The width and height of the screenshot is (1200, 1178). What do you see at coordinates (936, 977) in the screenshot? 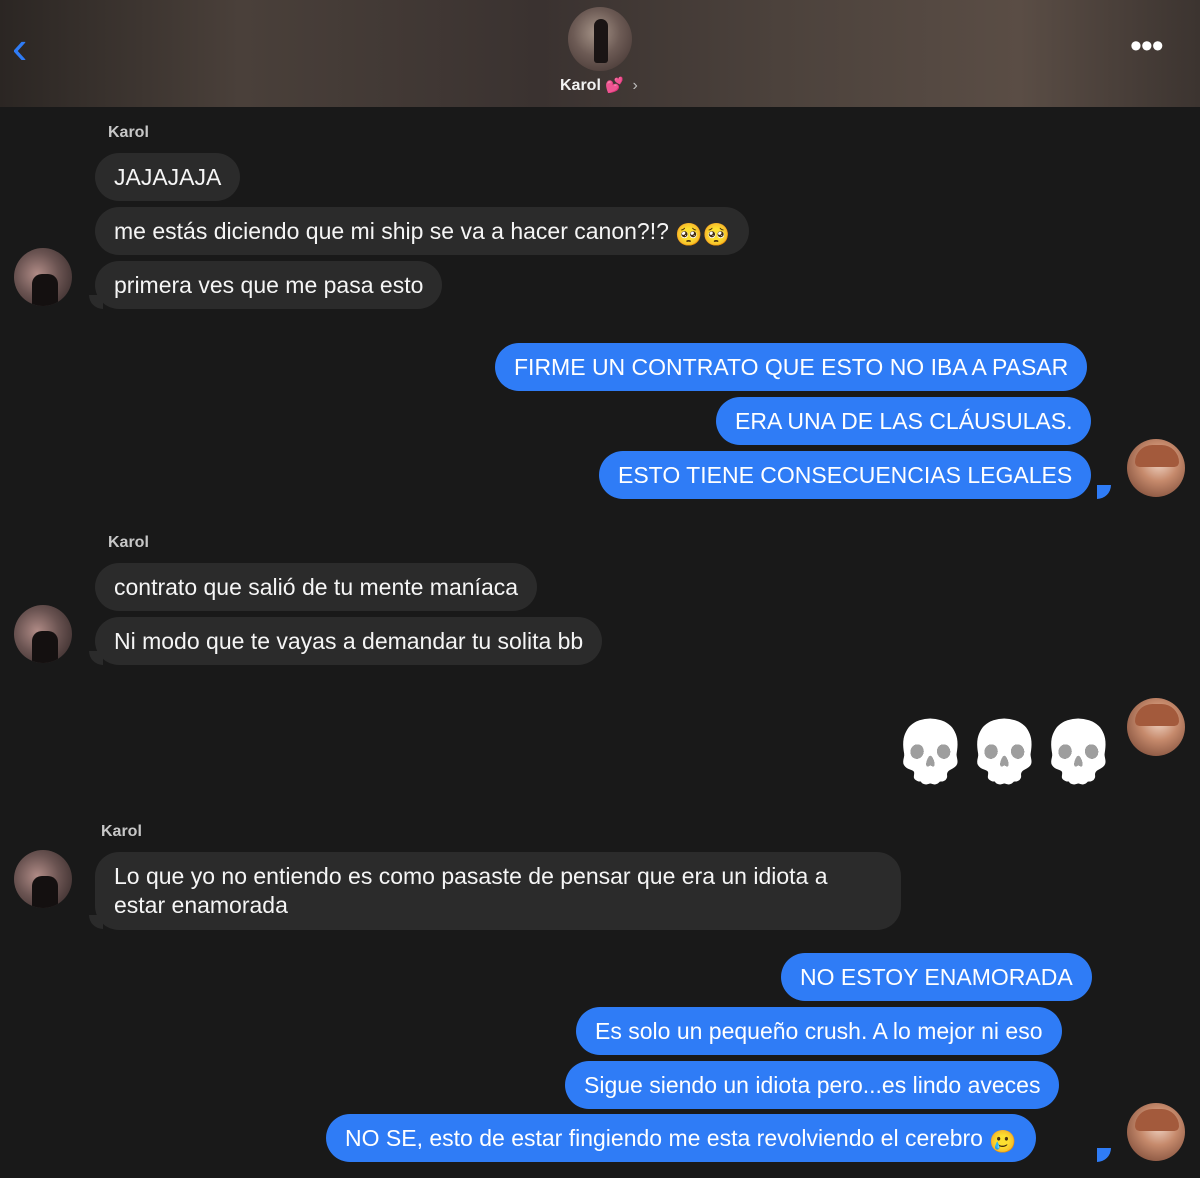
I see `outgoing-message: NO ESTOY ENAMORADA` at bounding box center [936, 977].